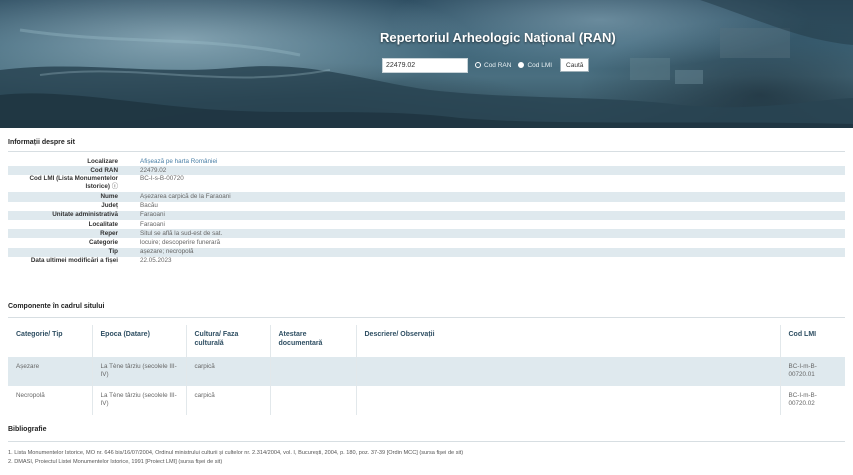  Describe the element at coordinates (115, 186) in the screenshot. I see `info-circle-icon: ⓘ` at that location.